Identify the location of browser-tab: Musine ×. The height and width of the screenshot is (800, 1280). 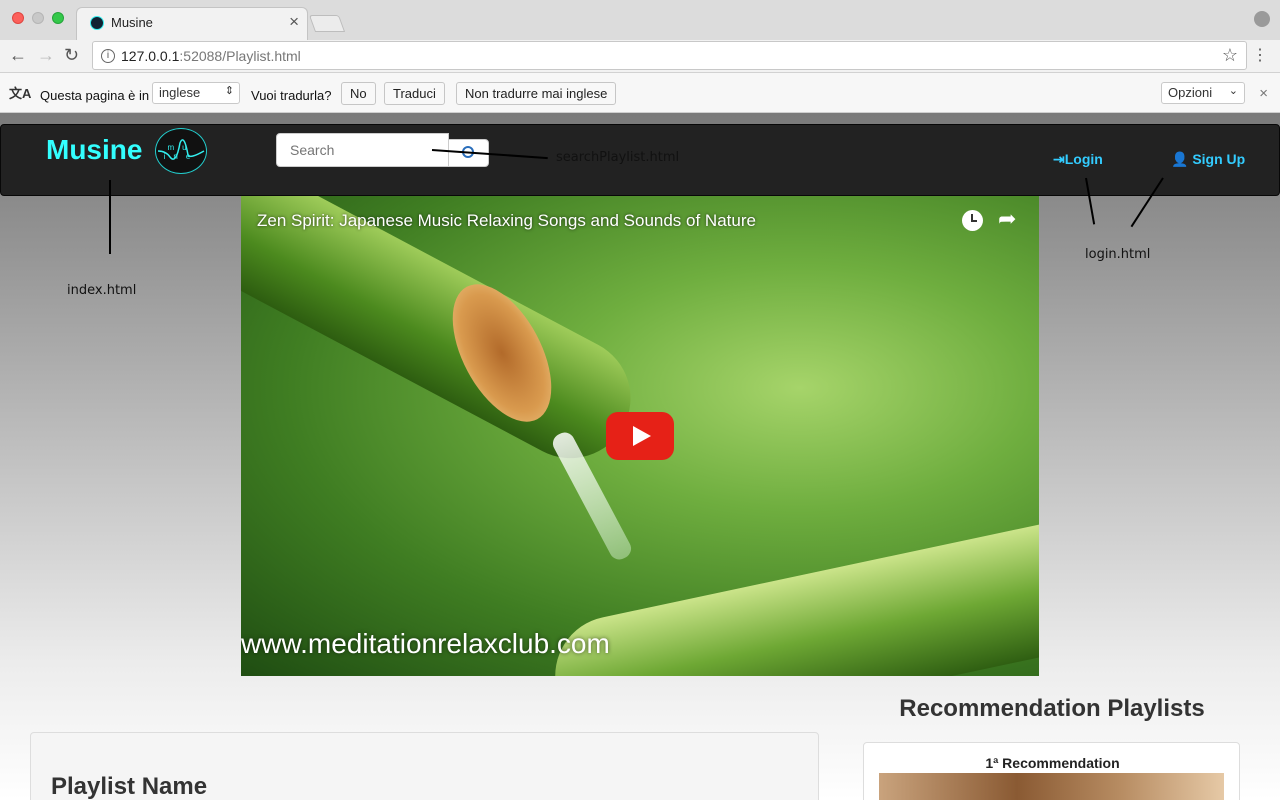
(192, 23).